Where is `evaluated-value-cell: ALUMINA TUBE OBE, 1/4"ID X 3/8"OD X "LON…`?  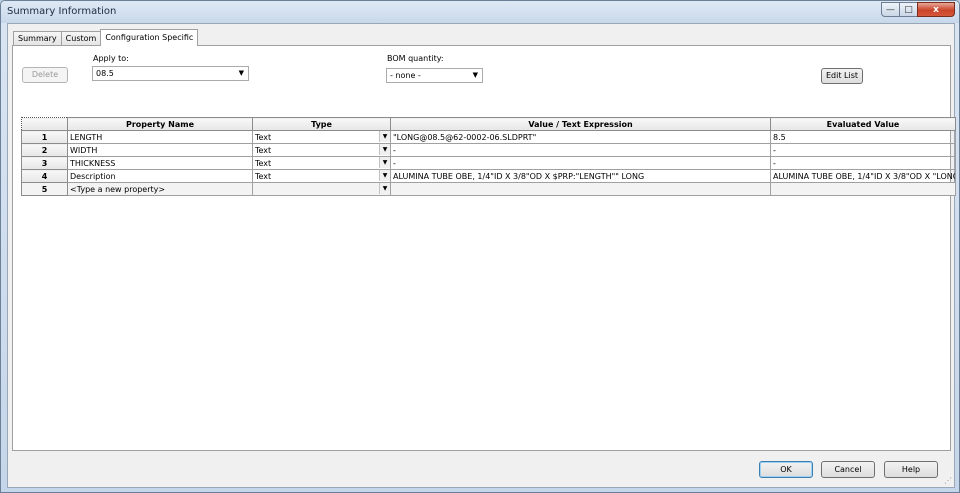
evaluated-value-cell: ALUMINA TUBE OBE, 1/4"ID X 3/8"OD X "LON… is located at coordinates (863, 176).